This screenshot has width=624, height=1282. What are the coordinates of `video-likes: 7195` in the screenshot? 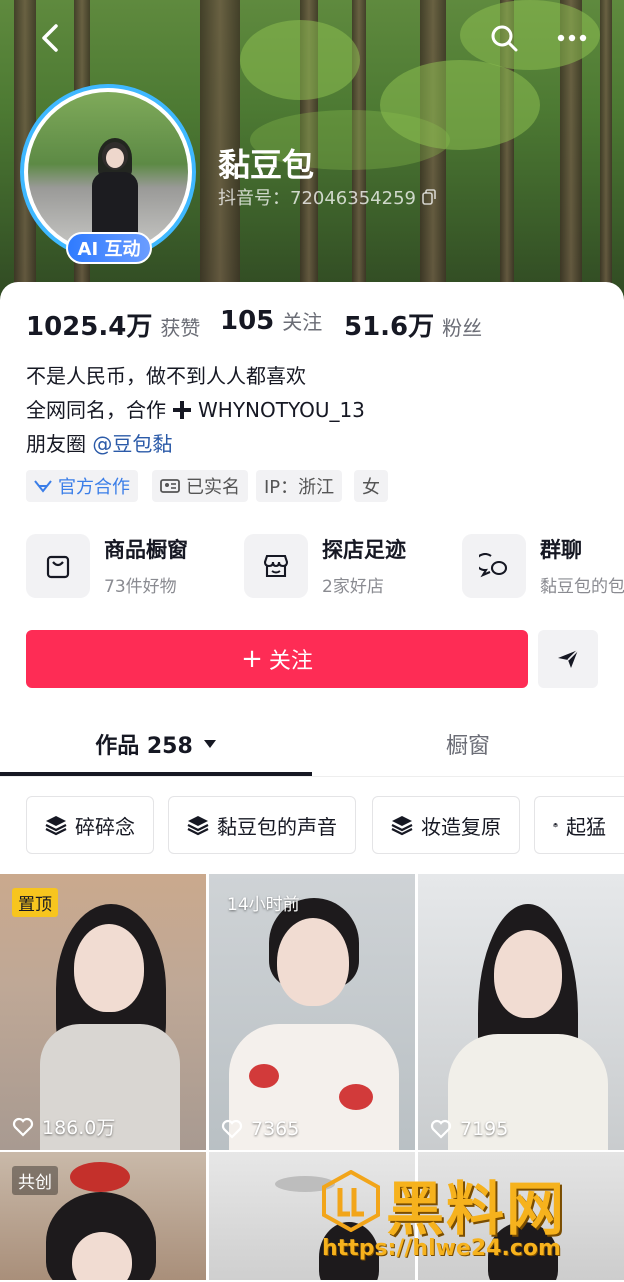 It's located at (469, 1129).